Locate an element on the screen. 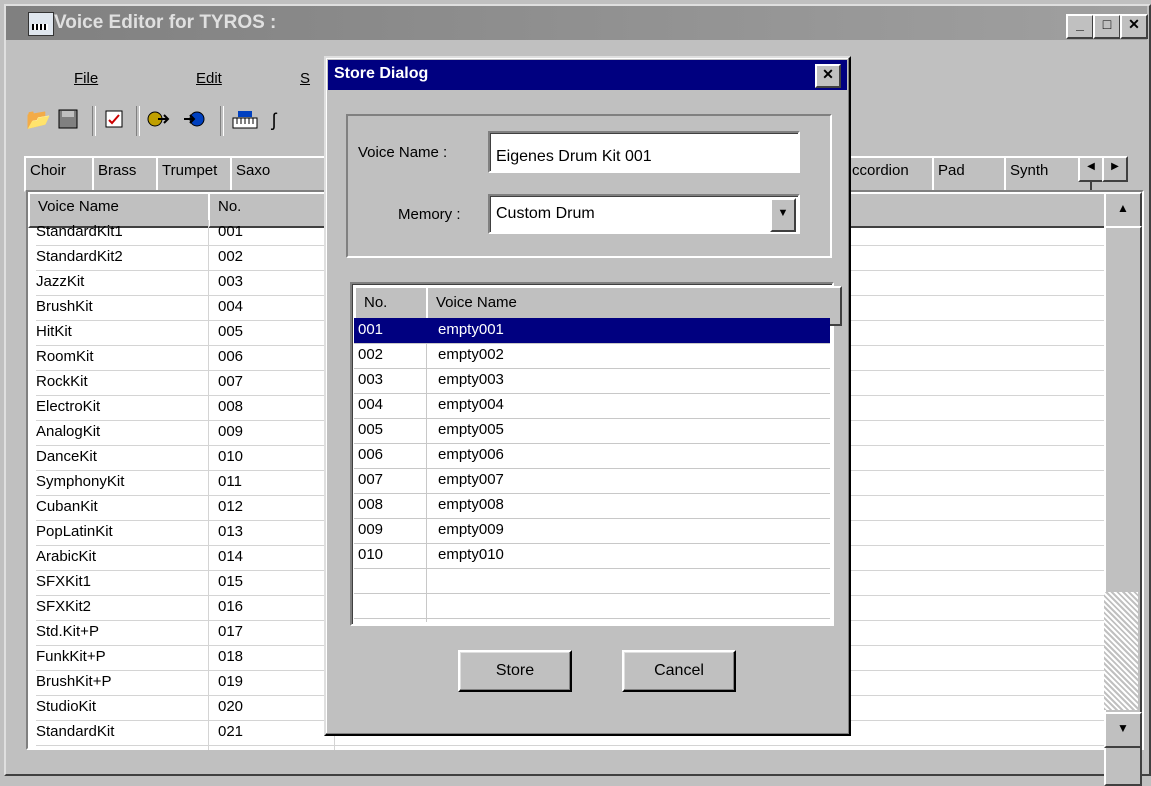 The image size is (1151, 786). tab-saxophone: Saxo is located at coordinates (281, 174).